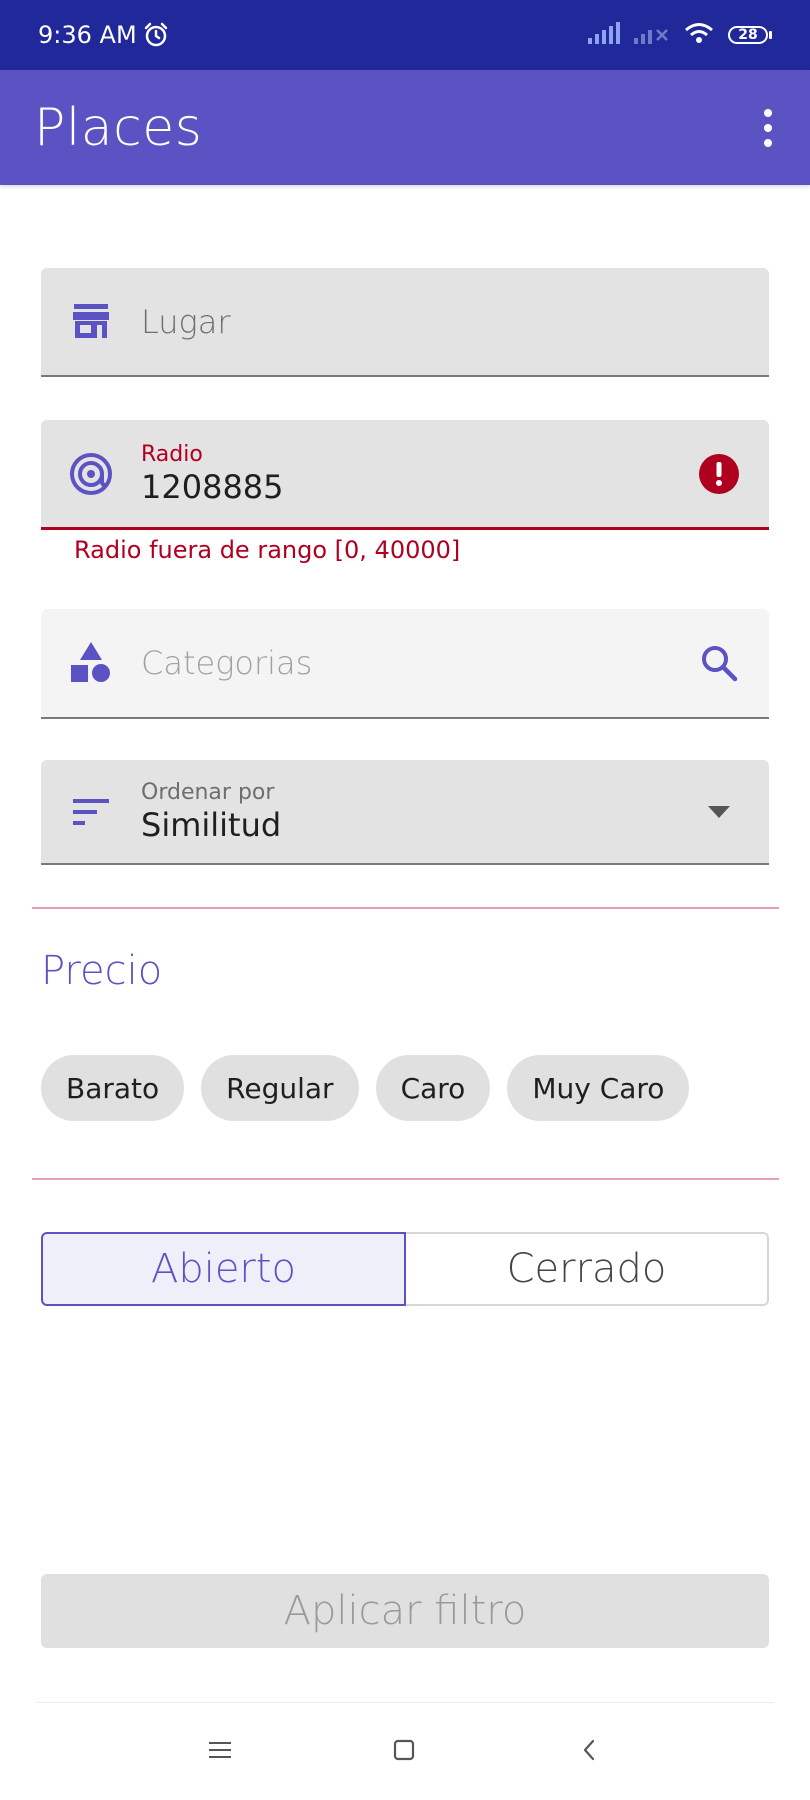  I want to click on status-bar: 9:36 AM 28, so click(405, 35).